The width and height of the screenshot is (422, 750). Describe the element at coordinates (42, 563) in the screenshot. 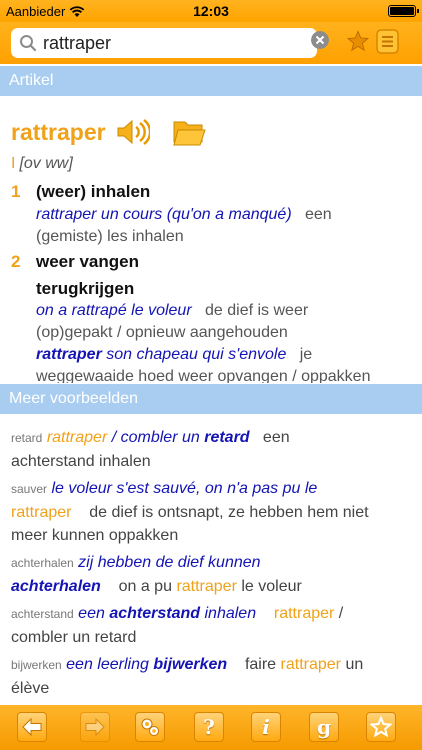

I see `example-tag: achterhalen` at that location.